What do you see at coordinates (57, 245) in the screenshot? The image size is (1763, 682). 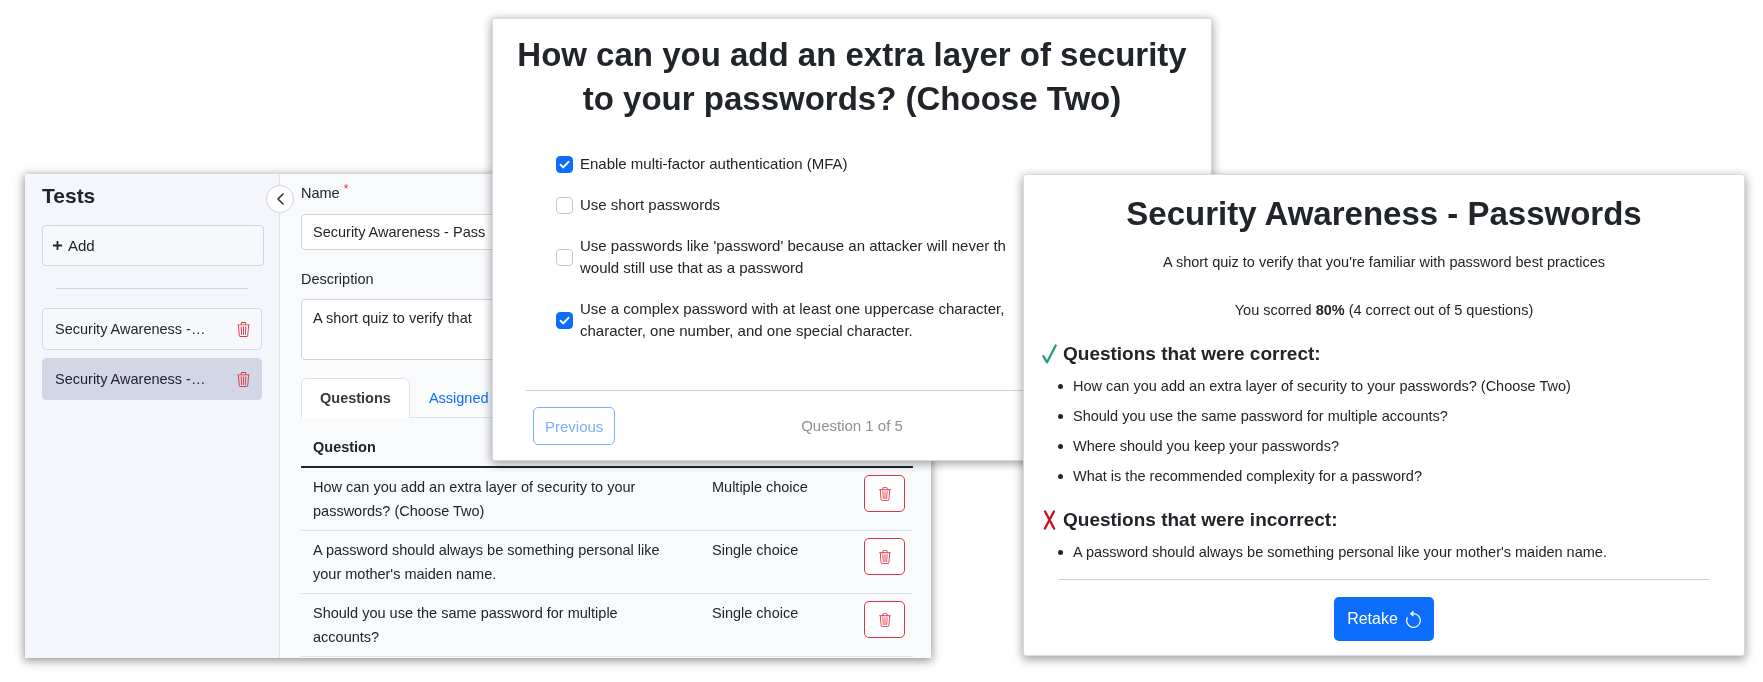 I see `plus-icon` at bounding box center [57, 245].